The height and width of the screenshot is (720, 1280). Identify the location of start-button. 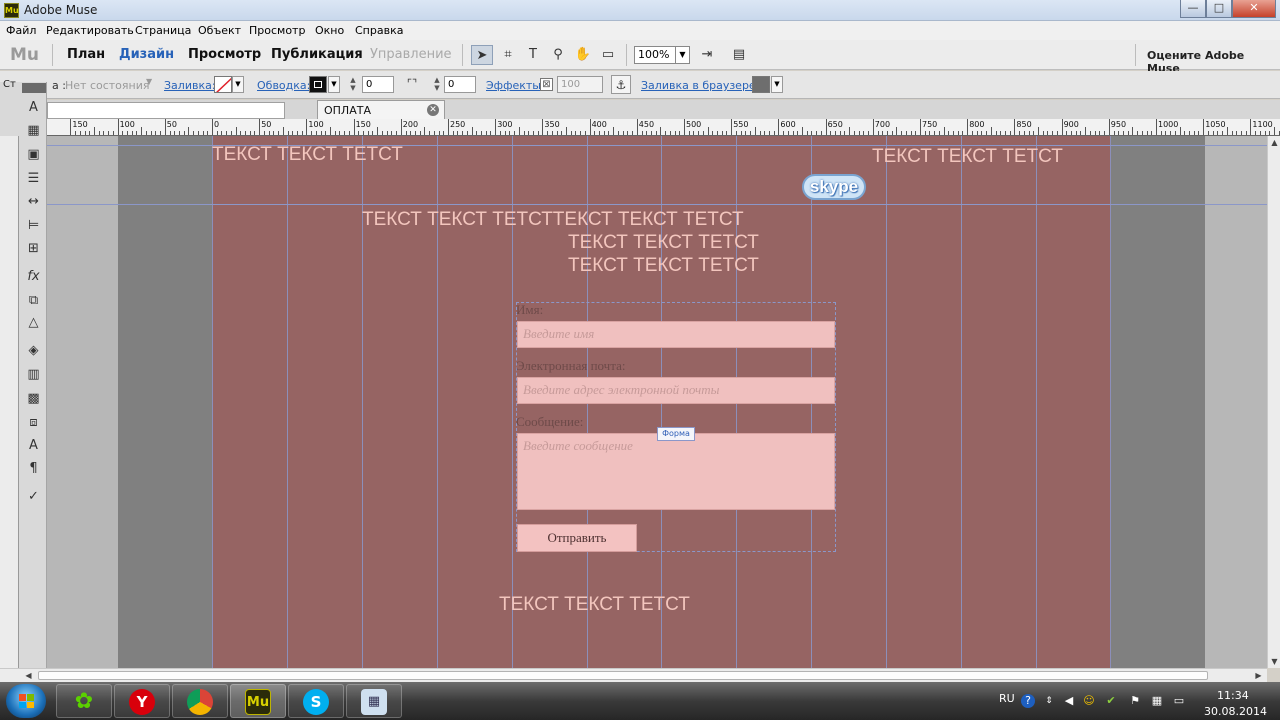
(26, 701).